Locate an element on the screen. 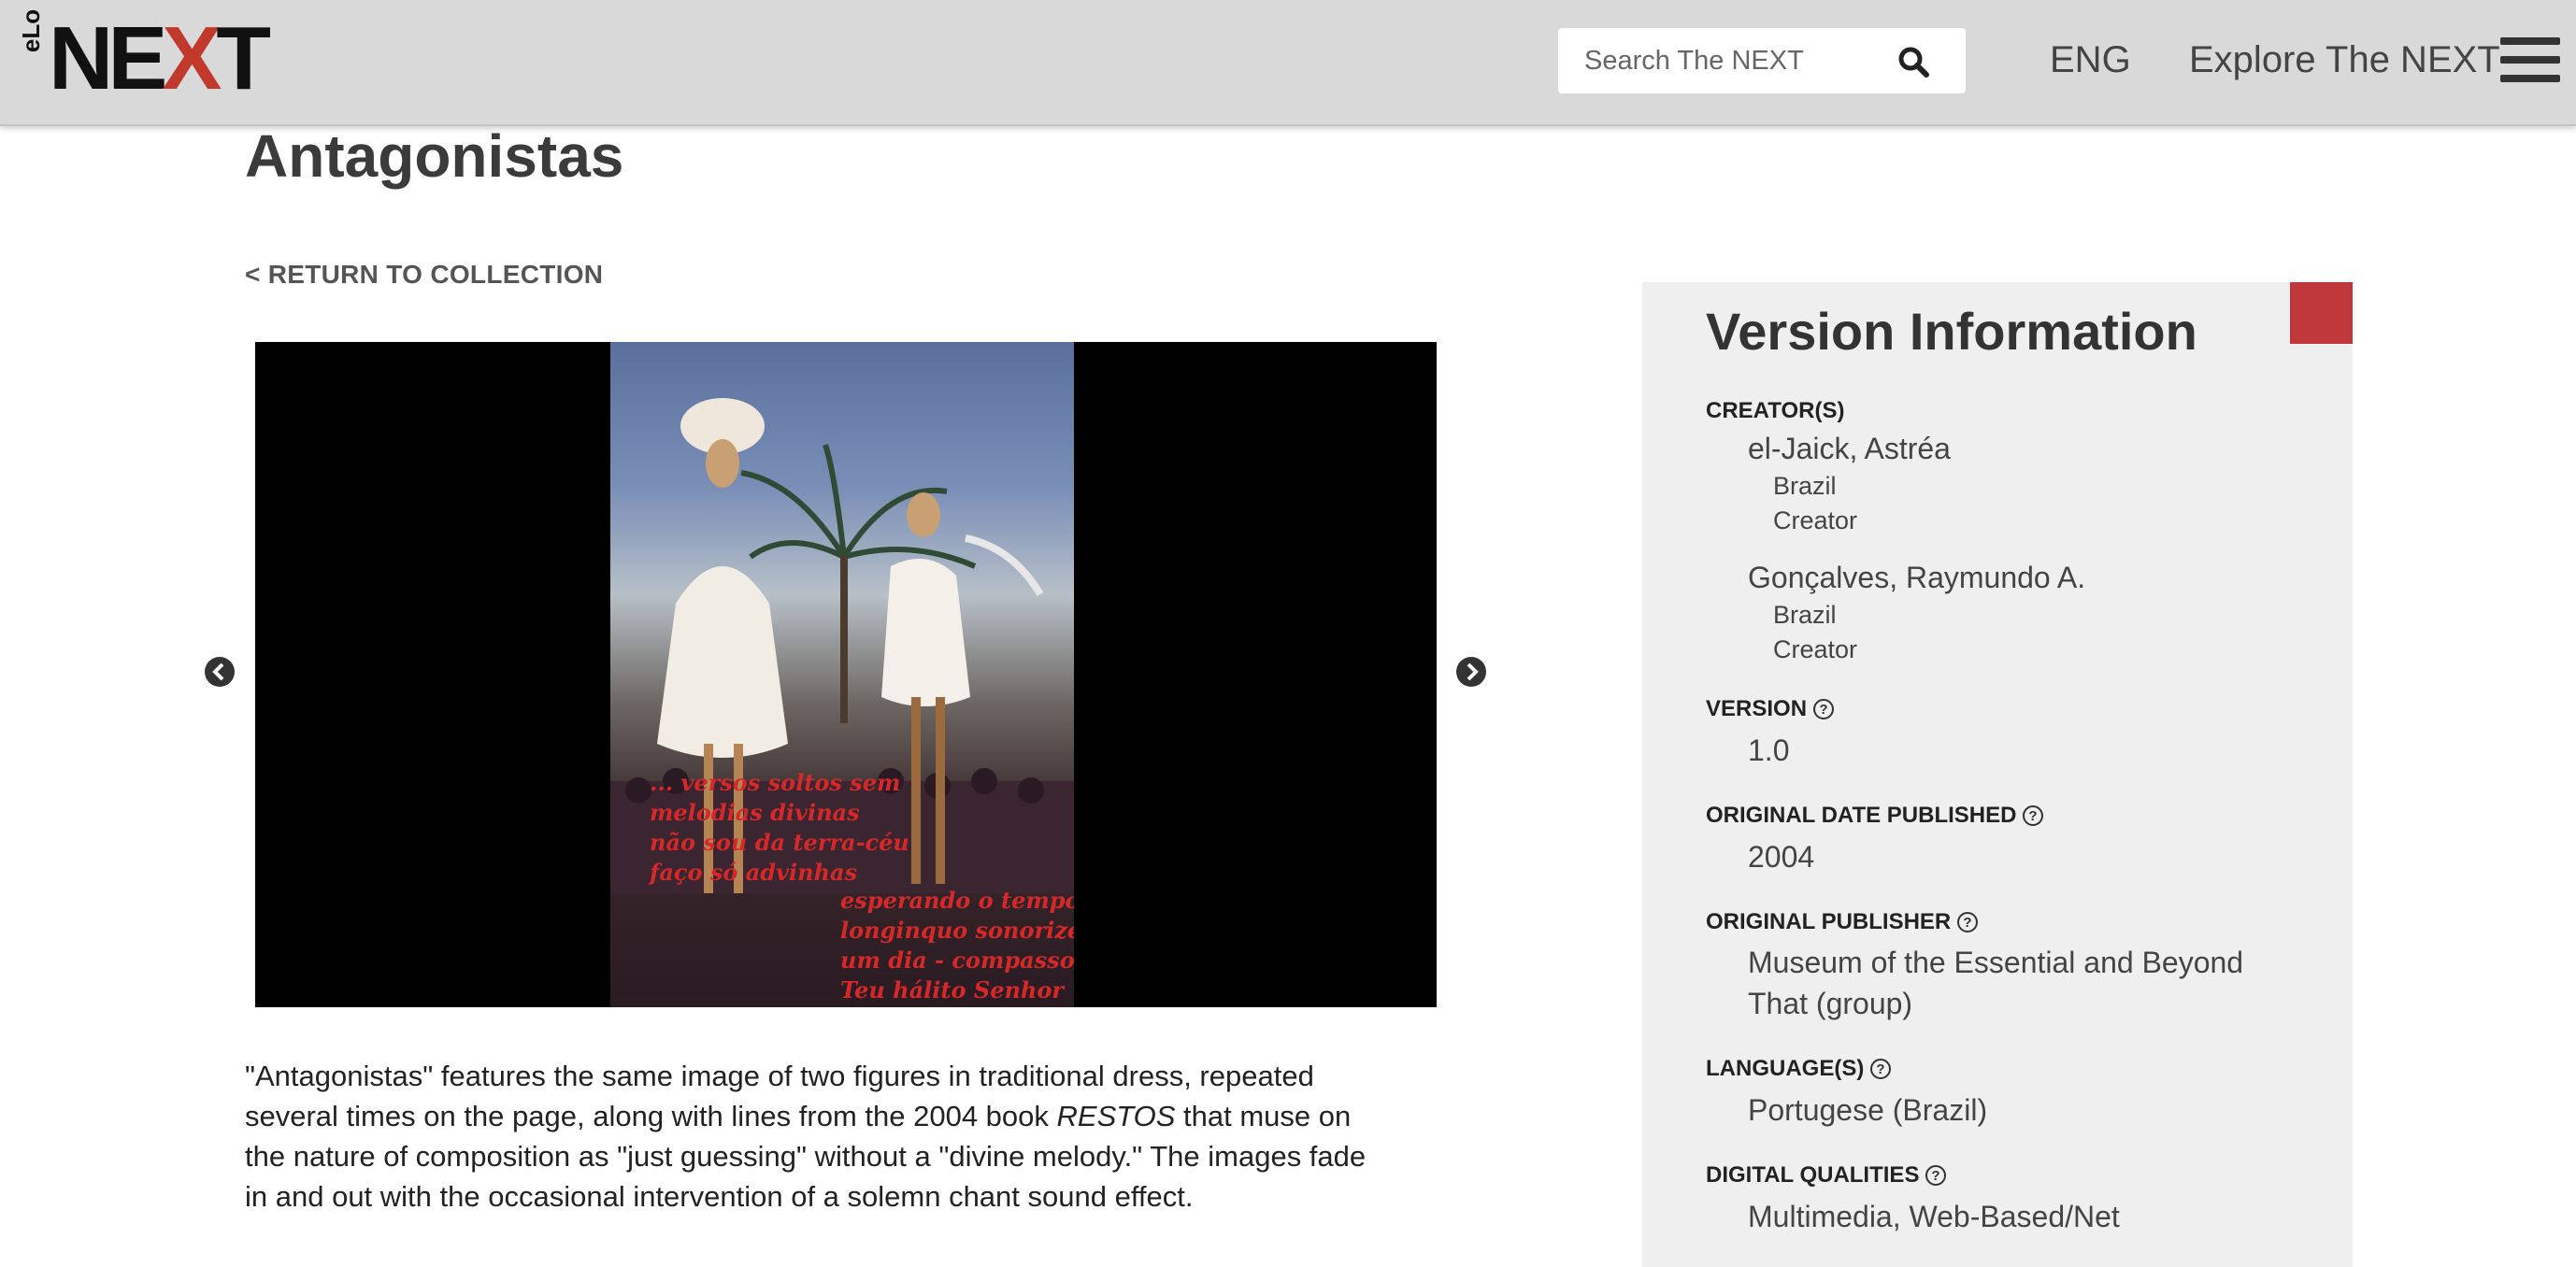 The image size is (2576, 1267). original-date-published-label: ORIGINAL DATE PUBLISHED ? is located at coordinates (1875, 816).